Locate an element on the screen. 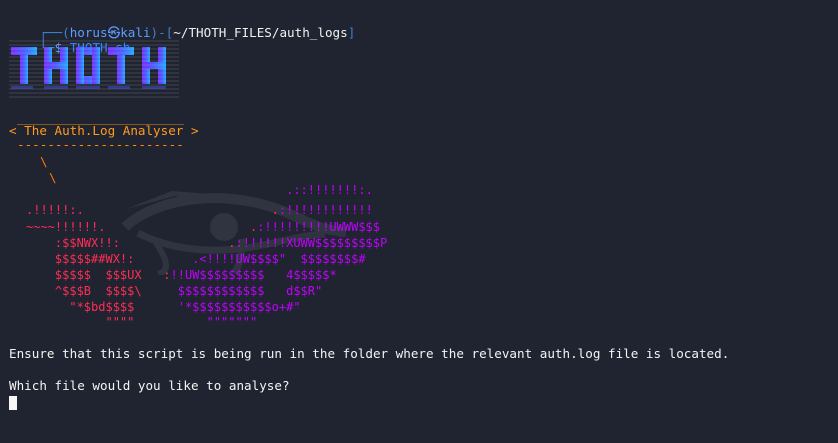 This screenshot has width=838, height=443. ascii-art-line-8: "*$bd$$$$ '*$$$$$$$$$$$o+#" is located at coordinates (163, 307).